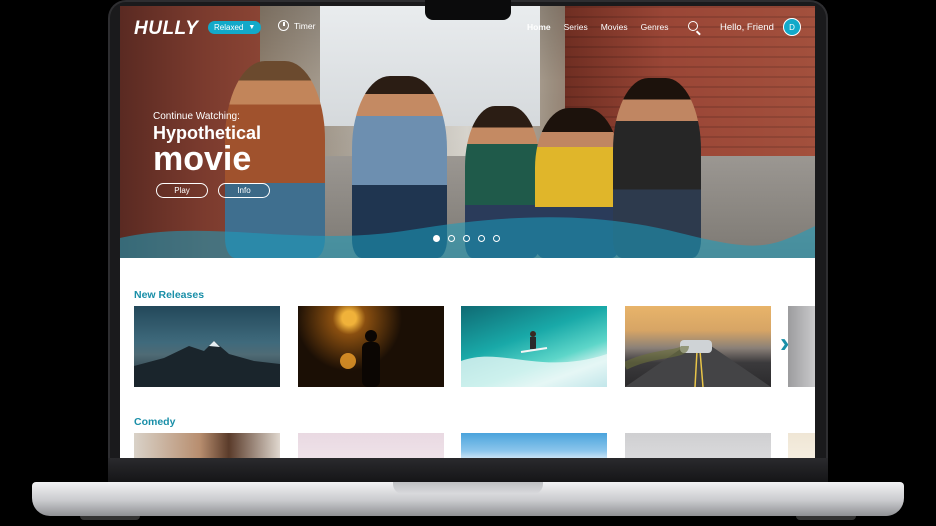 The image size is (936, 526). What do you see at coordinates (693, 26) in the screenshot?
I see `search-icon` at bounding box center [693, 26].